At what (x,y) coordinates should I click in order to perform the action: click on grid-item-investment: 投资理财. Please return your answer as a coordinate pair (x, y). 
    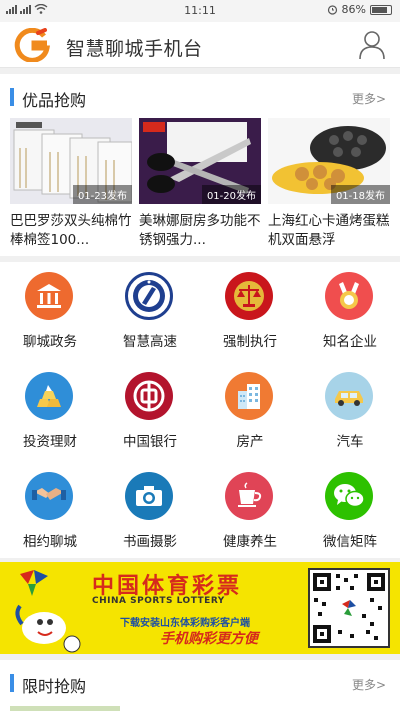
    Looking at the image, I should click on (50, 412).